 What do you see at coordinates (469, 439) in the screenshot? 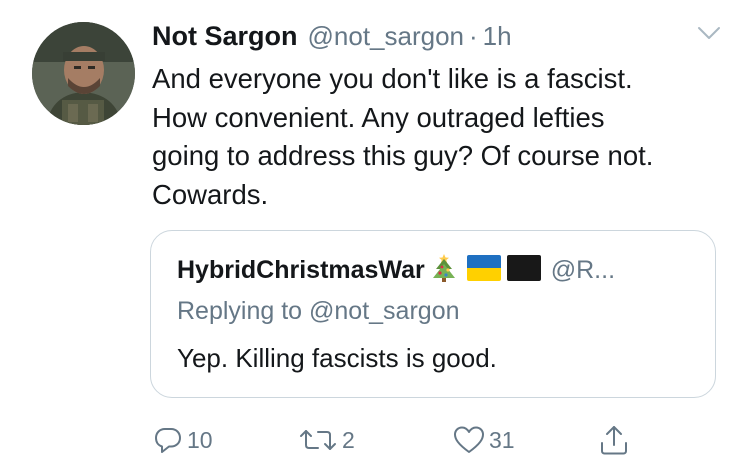
I see `heart-icon` at bounding box center [469, 439].